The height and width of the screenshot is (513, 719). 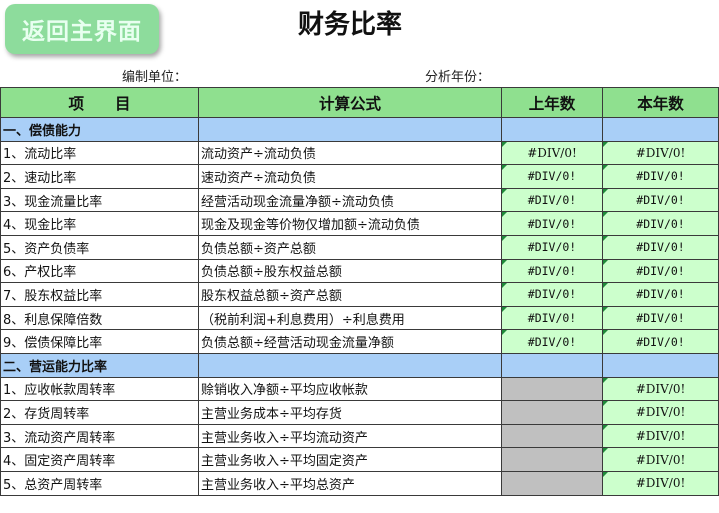 I want to click on table-row: 4、固定资产周转率 主营业务收入÷平均固定资产 #DIV/0!, so click(x=359, y=459).